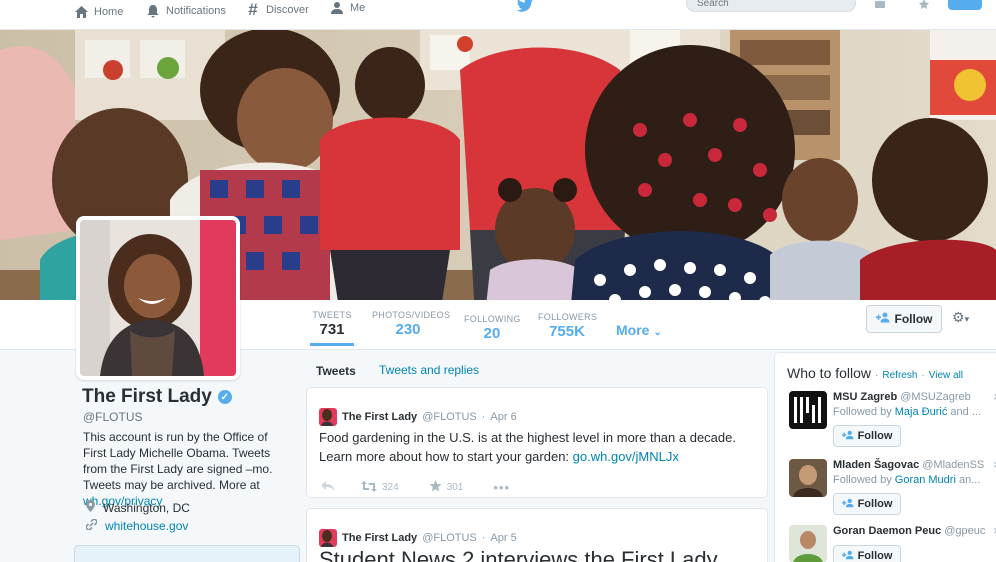 This screenshot has width=996, height=562. I want to click on stat-photos-value: 230, so click(408, 329).